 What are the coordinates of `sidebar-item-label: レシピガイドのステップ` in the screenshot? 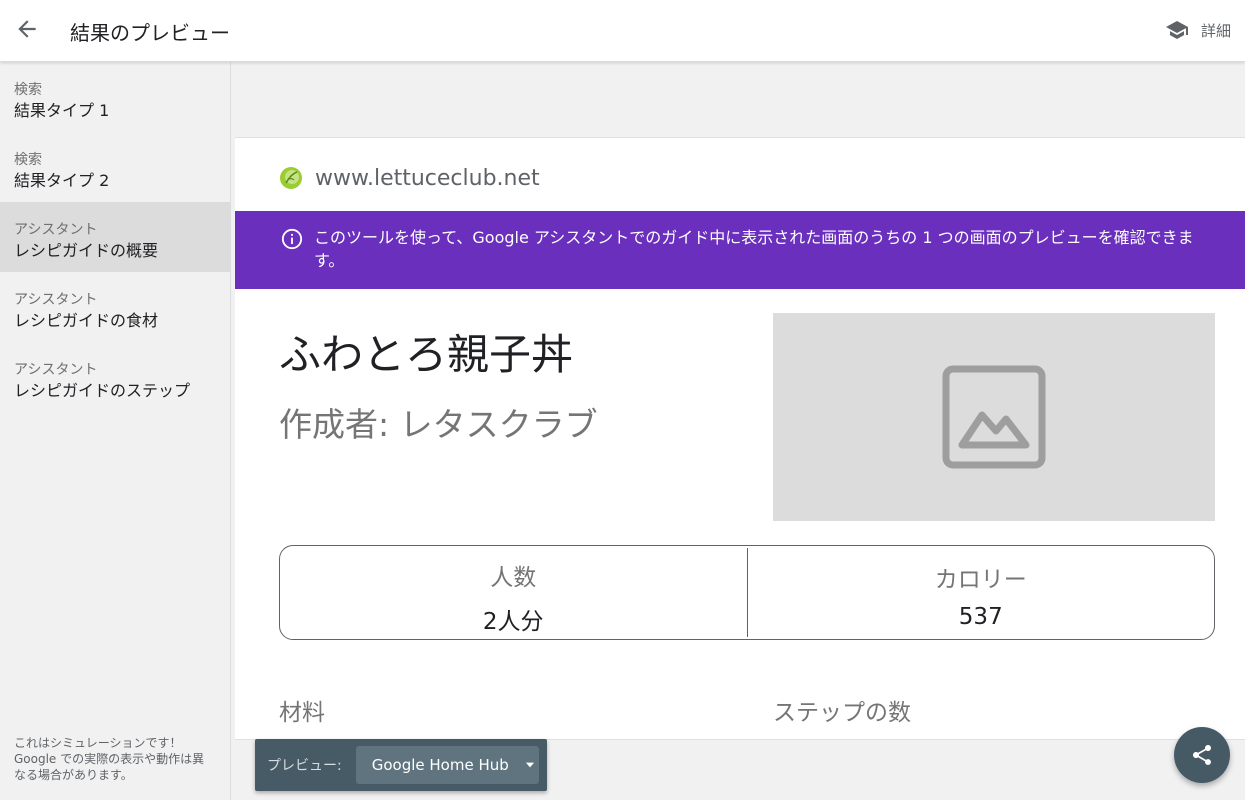 It's located at (102, 390).